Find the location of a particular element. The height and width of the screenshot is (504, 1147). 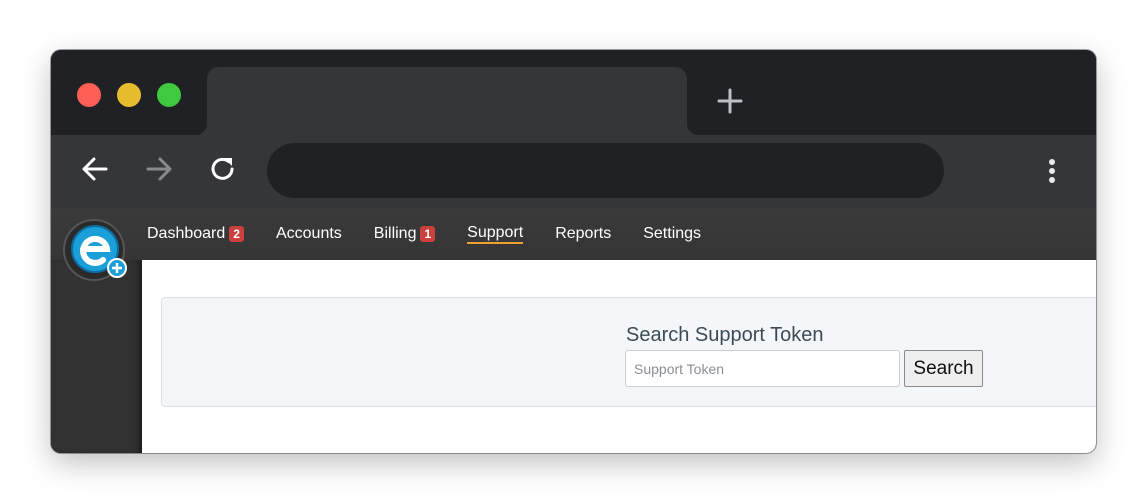

plus-icon is located at coordinates (730, 101).